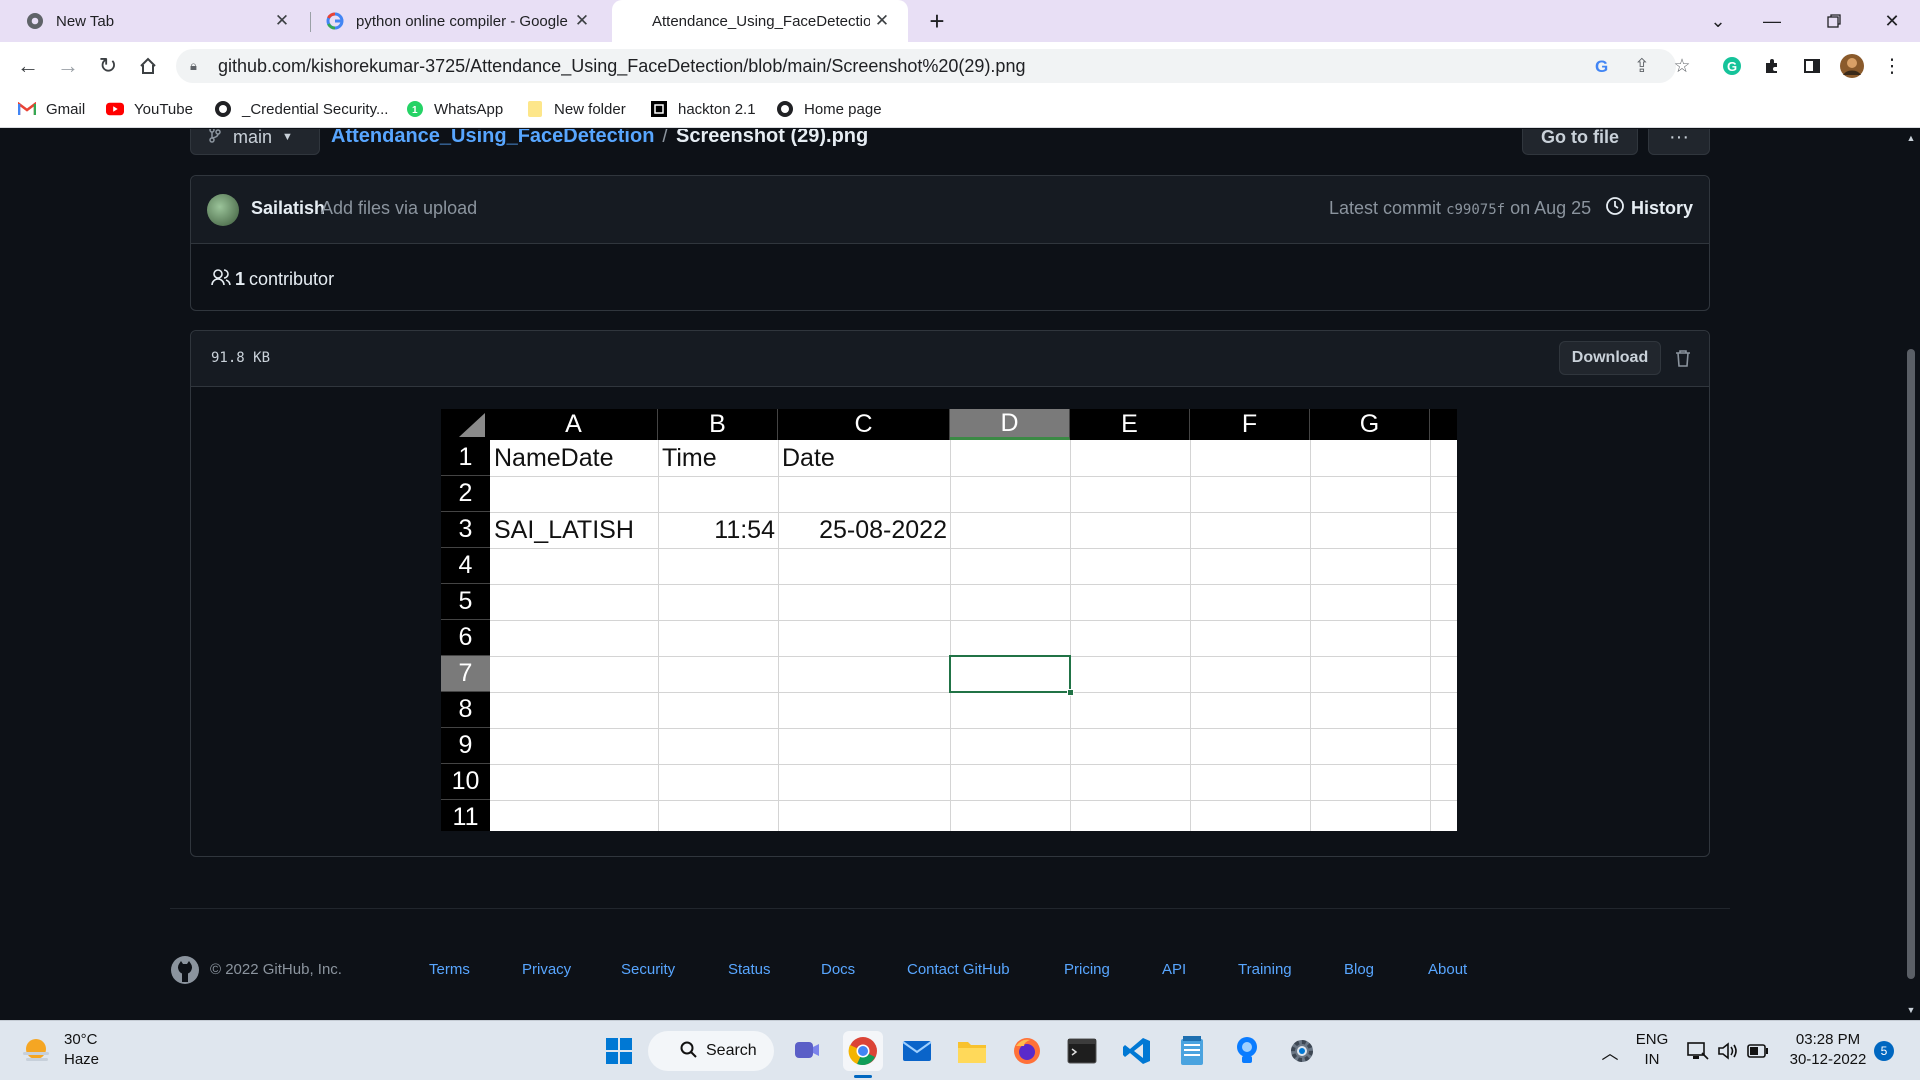 This screenshot has width=1920, height=1080. What do you see at coordinates (1698, 1051) in the screenshot?
I see `network-icon` at bounding box center [1698, 1051].